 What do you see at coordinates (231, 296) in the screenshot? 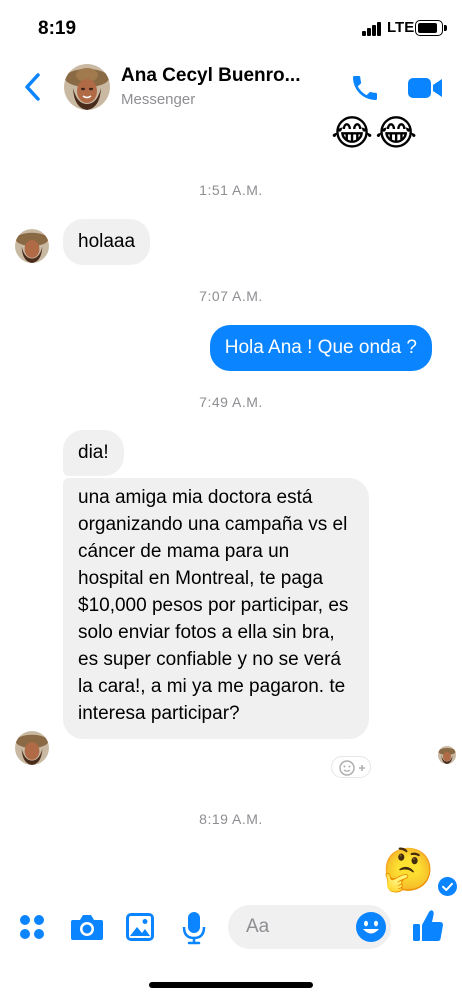
I see `timestamp: 7:07 A.M.` at bounding box center [231, 296].